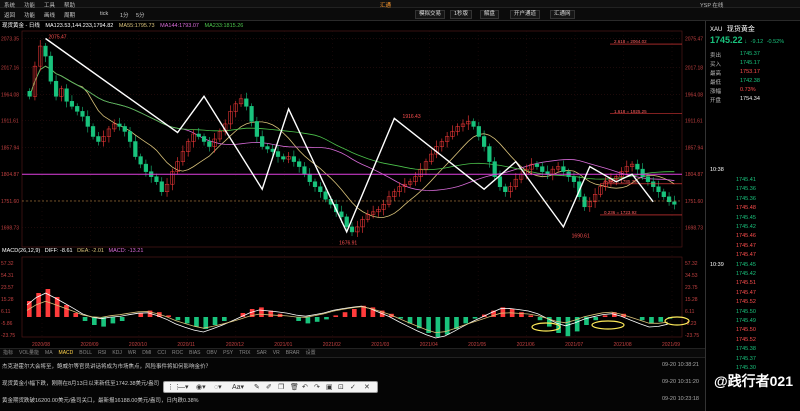 This screenshot has height=411, width=800. What do you see at coordinates (581, 237) in the screenshot?
I see `price-annotation: 1690.61` at bounding box center [581, 237].